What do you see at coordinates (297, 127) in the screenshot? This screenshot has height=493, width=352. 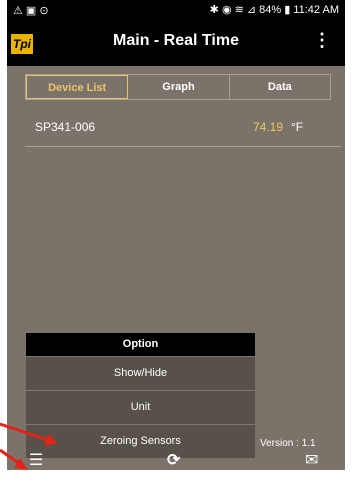 I see `device-reading-unit: °F` at bounding box center [297, 127].